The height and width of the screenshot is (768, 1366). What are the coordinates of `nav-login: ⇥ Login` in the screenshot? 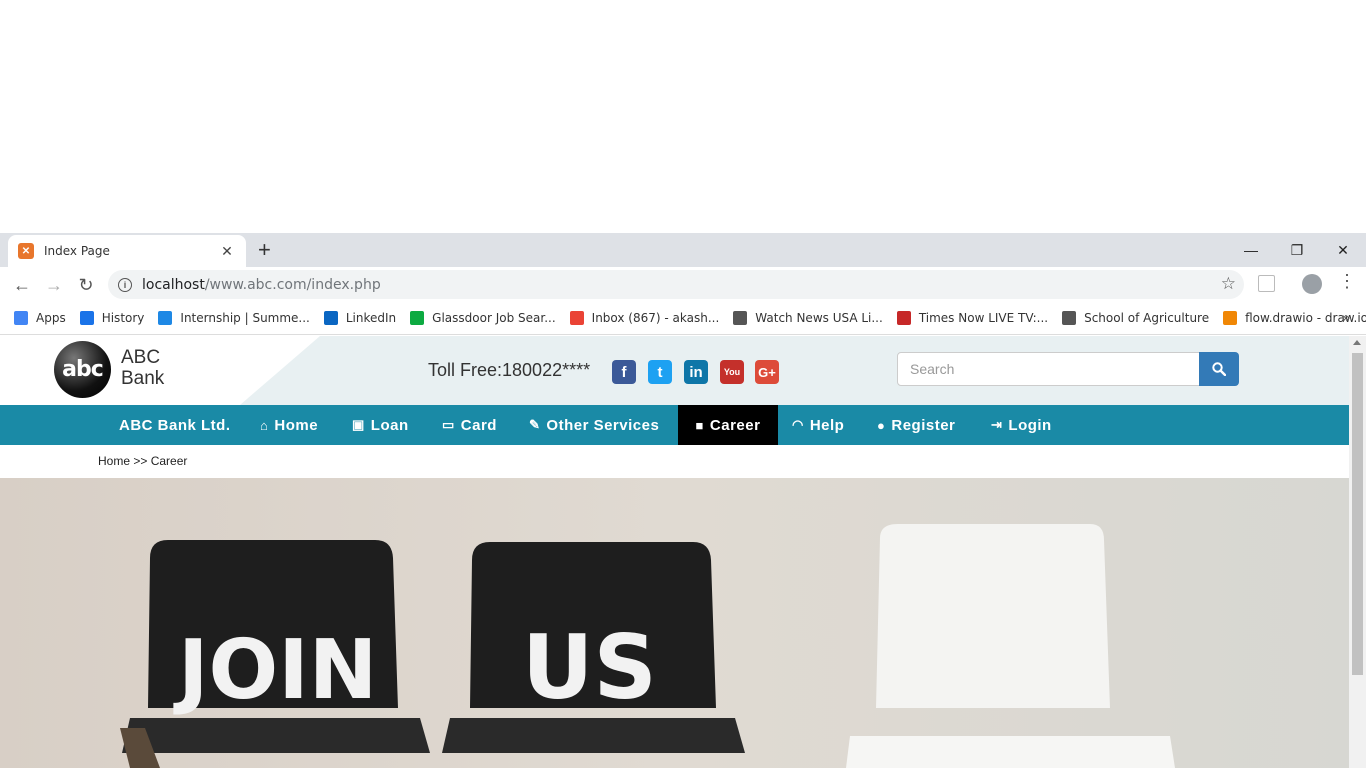 It's located at (1021, 425).